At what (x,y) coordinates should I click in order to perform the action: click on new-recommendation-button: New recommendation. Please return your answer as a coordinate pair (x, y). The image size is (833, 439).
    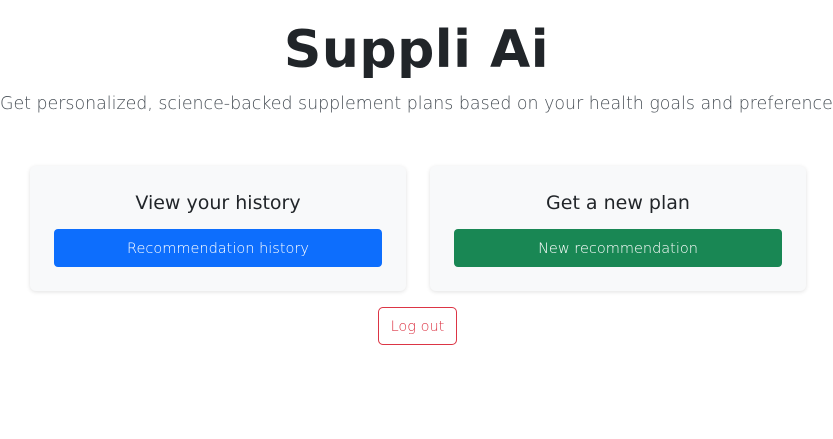
    Looking at the image, I should click on (618, 248).